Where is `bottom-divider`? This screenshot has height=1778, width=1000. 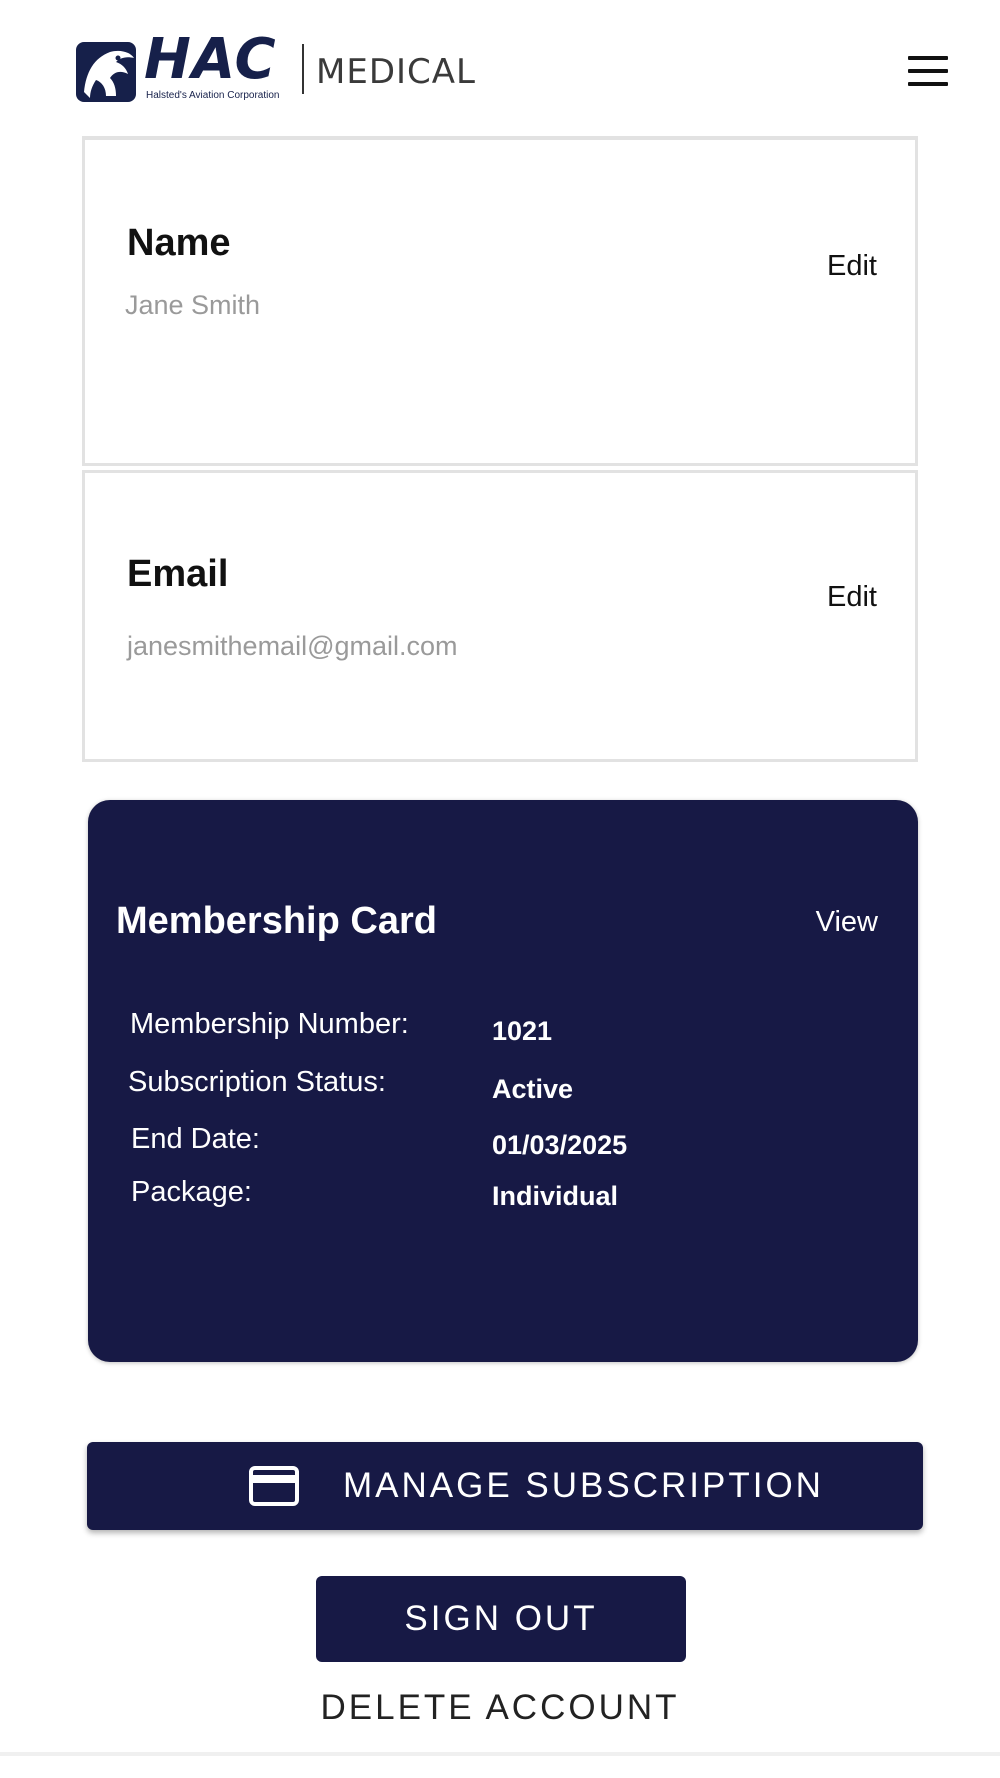 bottom-divider is located at coordinates (500, 1754).